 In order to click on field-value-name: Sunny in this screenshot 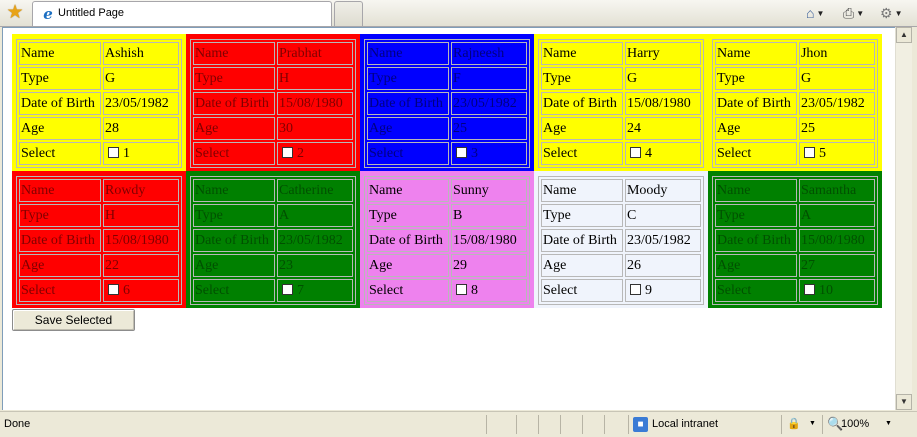, I will do `click(488, 190)`.